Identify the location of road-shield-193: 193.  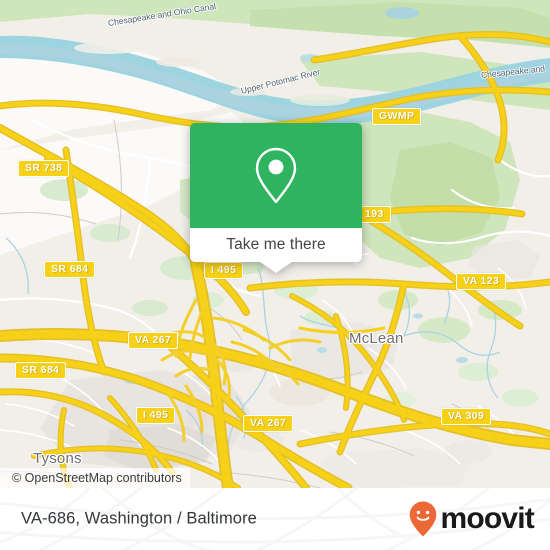
(374, 214).